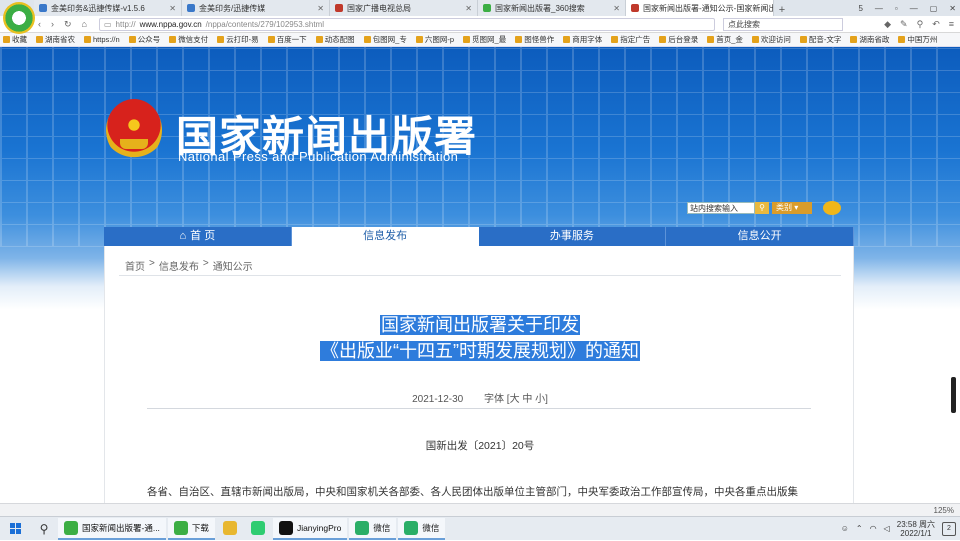 This screenshot has height=541, width=960. I want to click on menu-icon: ≡, so click(951, 24).